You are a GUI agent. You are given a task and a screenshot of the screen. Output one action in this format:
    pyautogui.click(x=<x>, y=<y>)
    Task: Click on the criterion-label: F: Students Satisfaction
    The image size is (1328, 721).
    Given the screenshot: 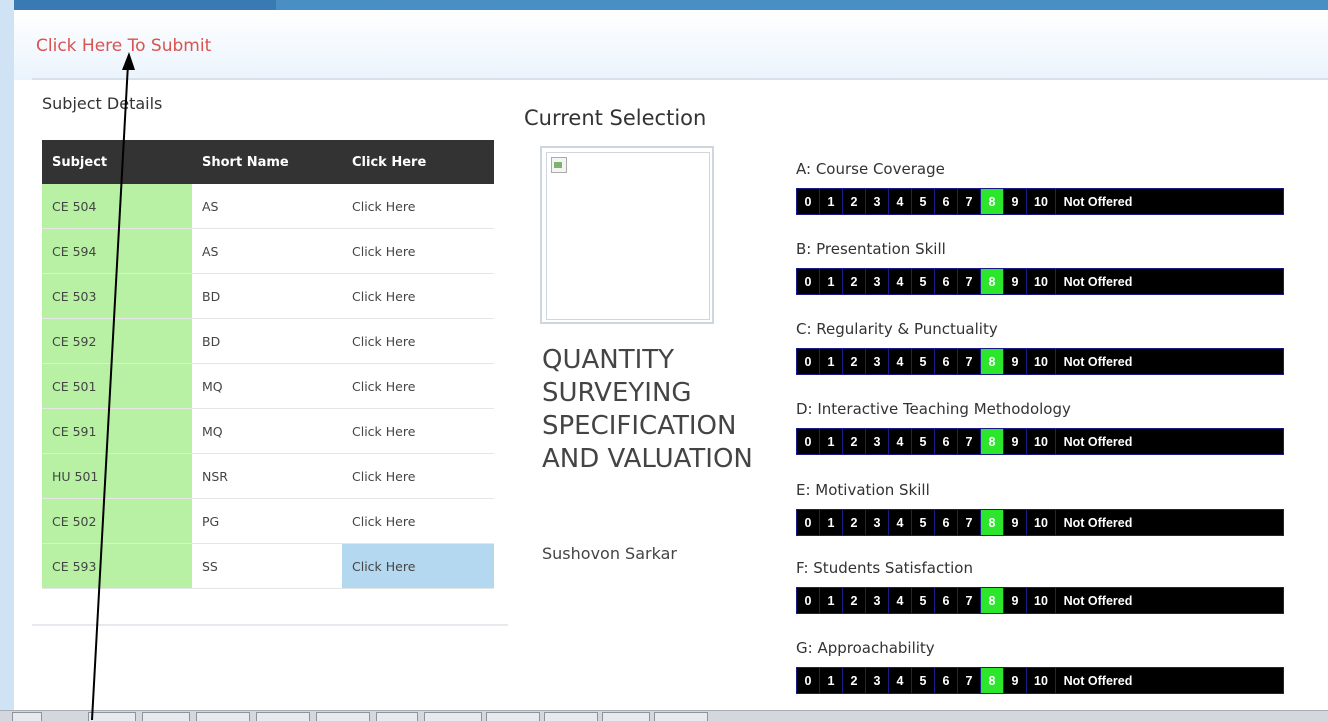 What is the action you would take?
    pyautogui.click(x=884, y=568)
    